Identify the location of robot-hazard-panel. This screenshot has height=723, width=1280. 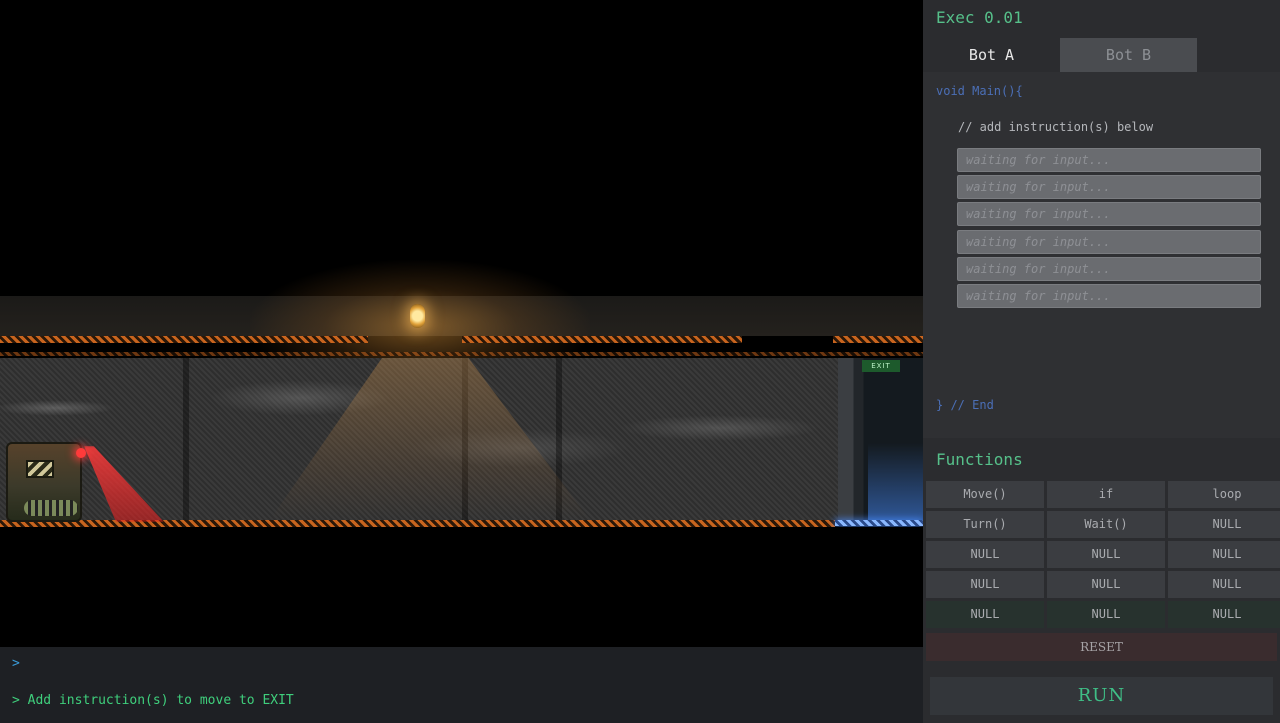
(40, 469).